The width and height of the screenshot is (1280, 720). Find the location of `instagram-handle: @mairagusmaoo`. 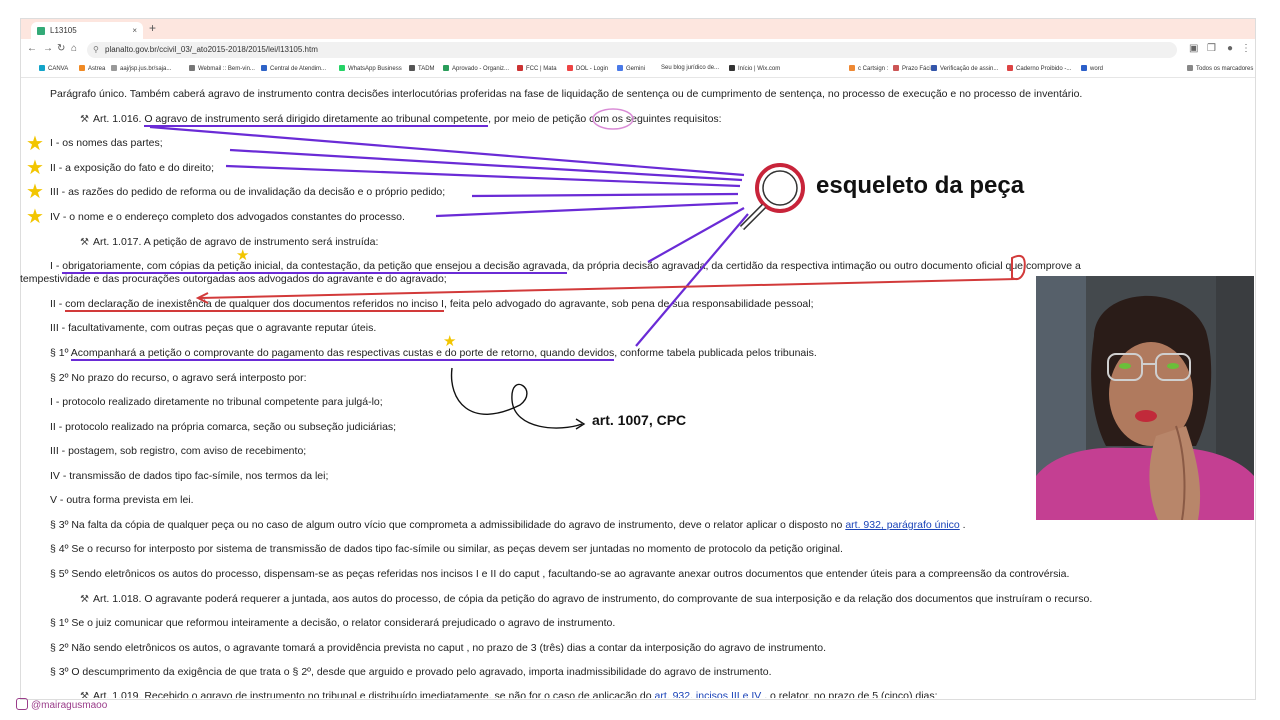

instagram-handle: @mairagusmaoo is located at coordinates (61, 704).